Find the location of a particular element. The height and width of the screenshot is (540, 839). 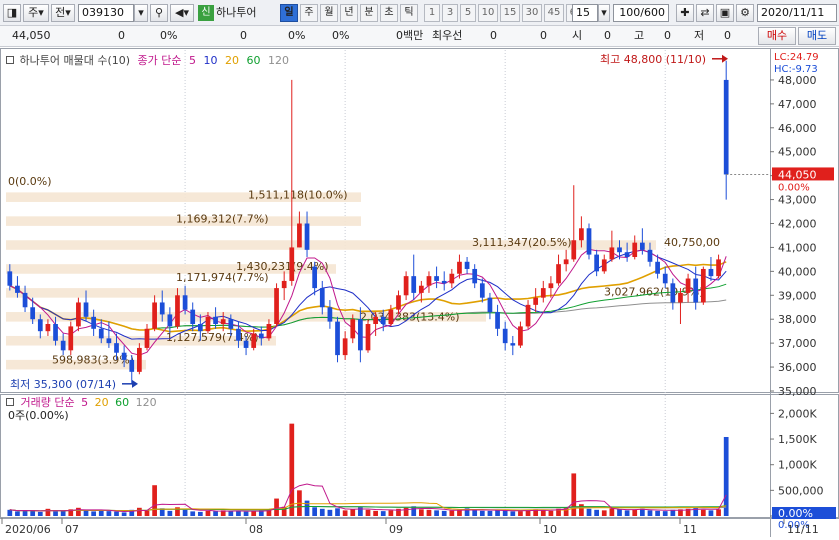

volume-axis-label-zero: 0.00% is located at coordinates (795, 513).